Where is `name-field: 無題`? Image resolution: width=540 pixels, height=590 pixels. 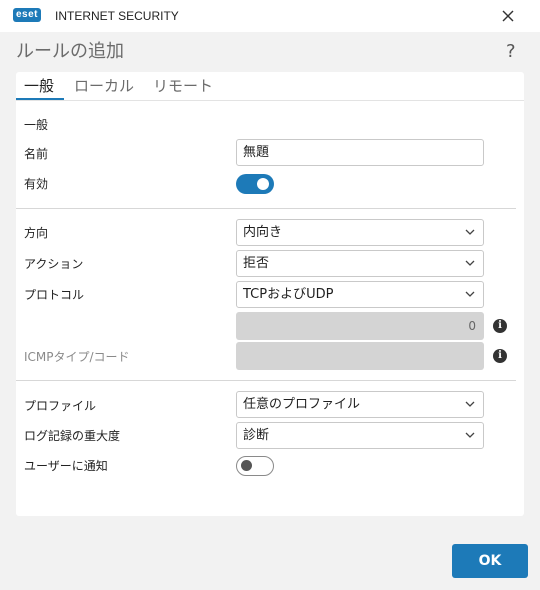 name-field: 無題 is located at coordinates (360, 152).